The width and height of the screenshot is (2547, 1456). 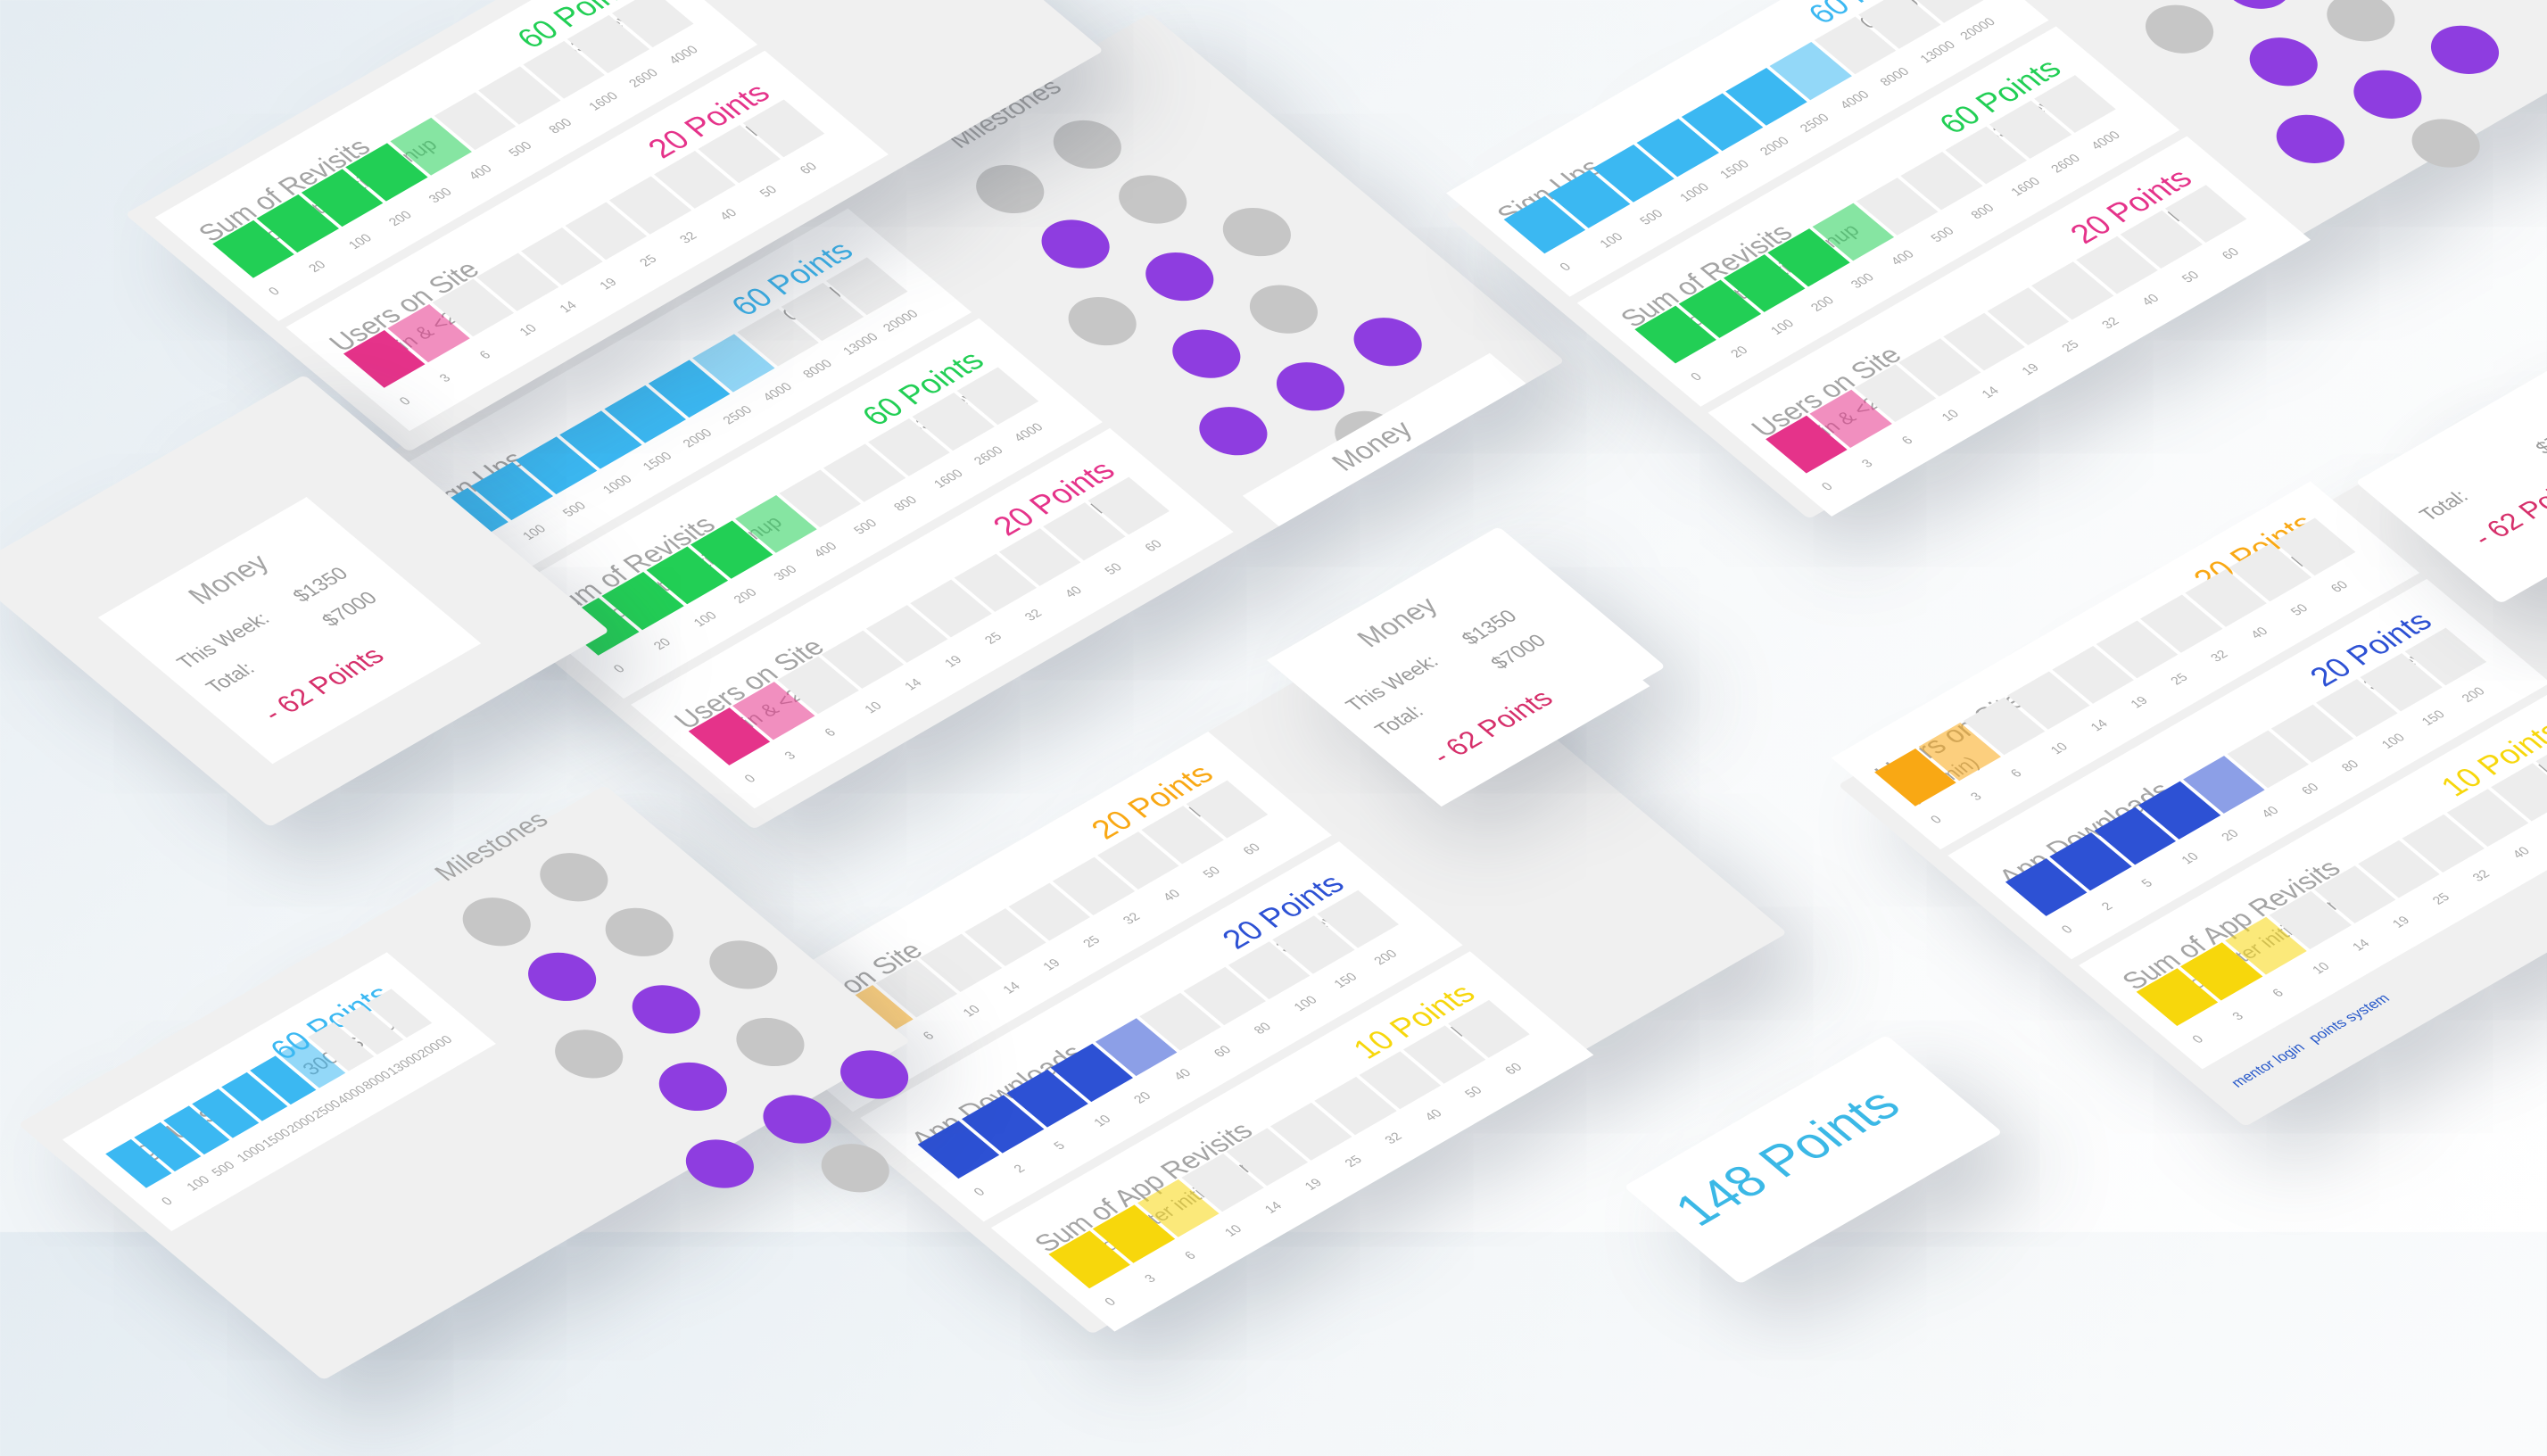 I want to click on tick-label: 1500, so click(x=657, y=461).